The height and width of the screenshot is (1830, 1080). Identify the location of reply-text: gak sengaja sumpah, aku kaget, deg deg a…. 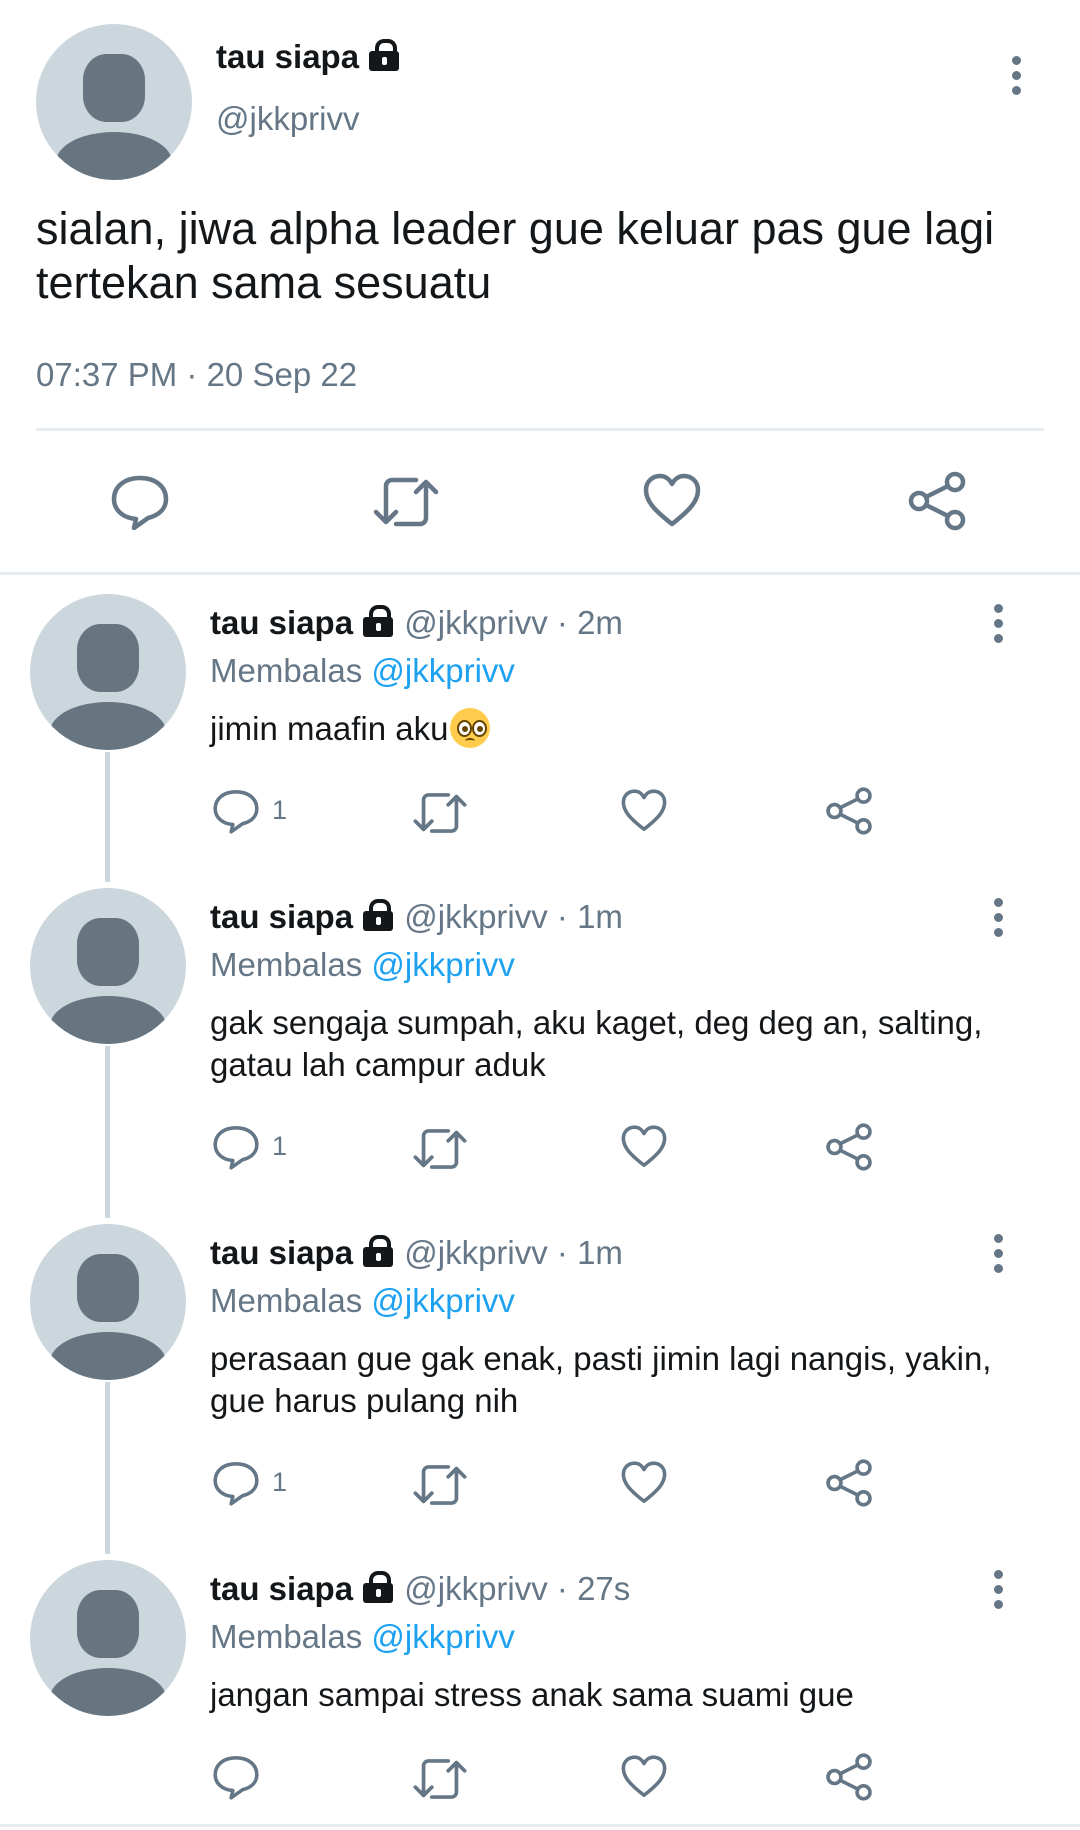
(596, 1043).